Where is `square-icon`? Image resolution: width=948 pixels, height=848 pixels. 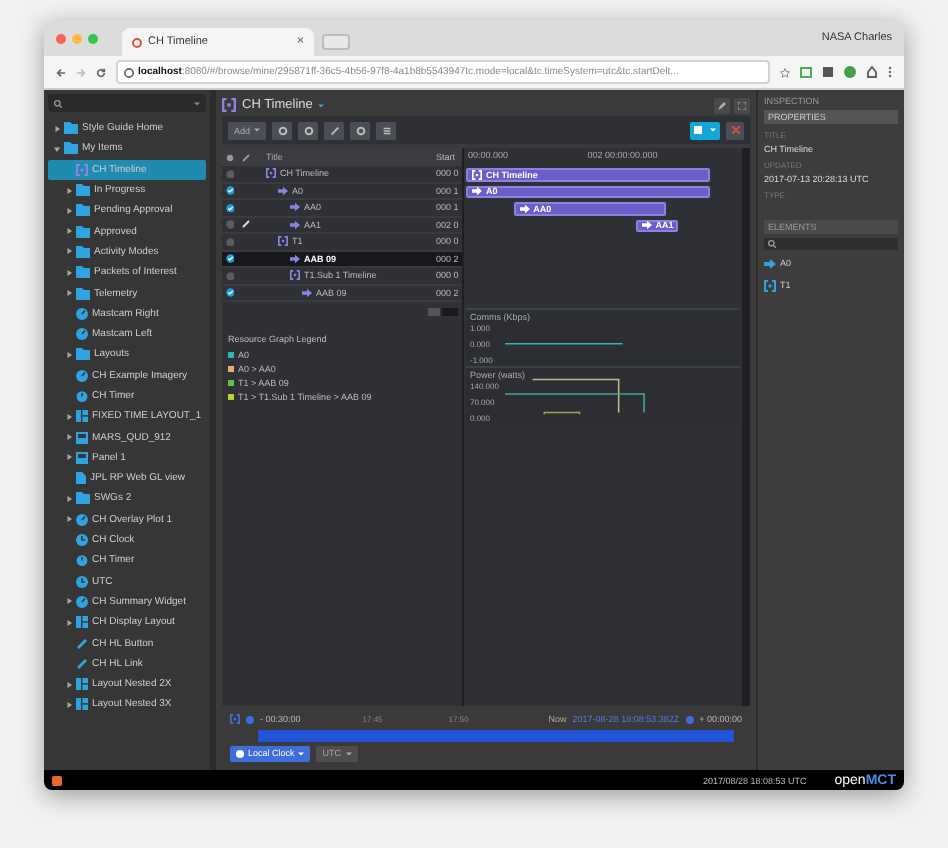 square-icon is located at coordinates (698, 130).